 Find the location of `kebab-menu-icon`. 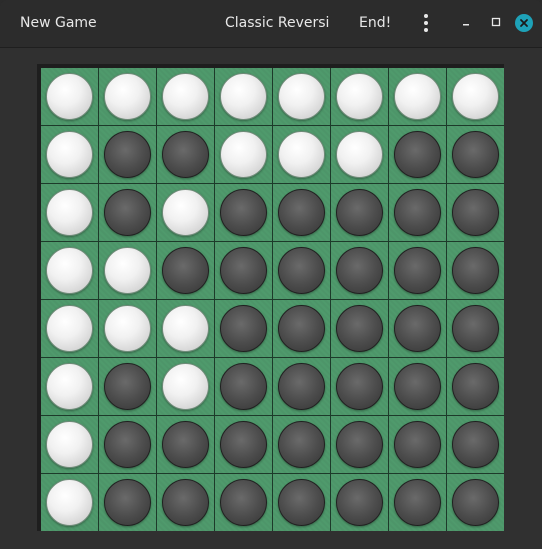

kebab-menu-icon is located at coordinates (426, 23).